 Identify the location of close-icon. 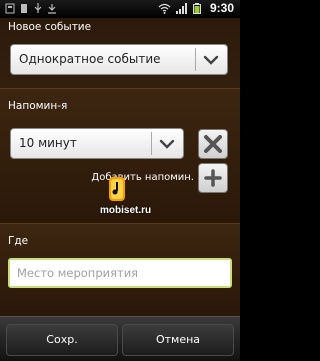
(213, 144).